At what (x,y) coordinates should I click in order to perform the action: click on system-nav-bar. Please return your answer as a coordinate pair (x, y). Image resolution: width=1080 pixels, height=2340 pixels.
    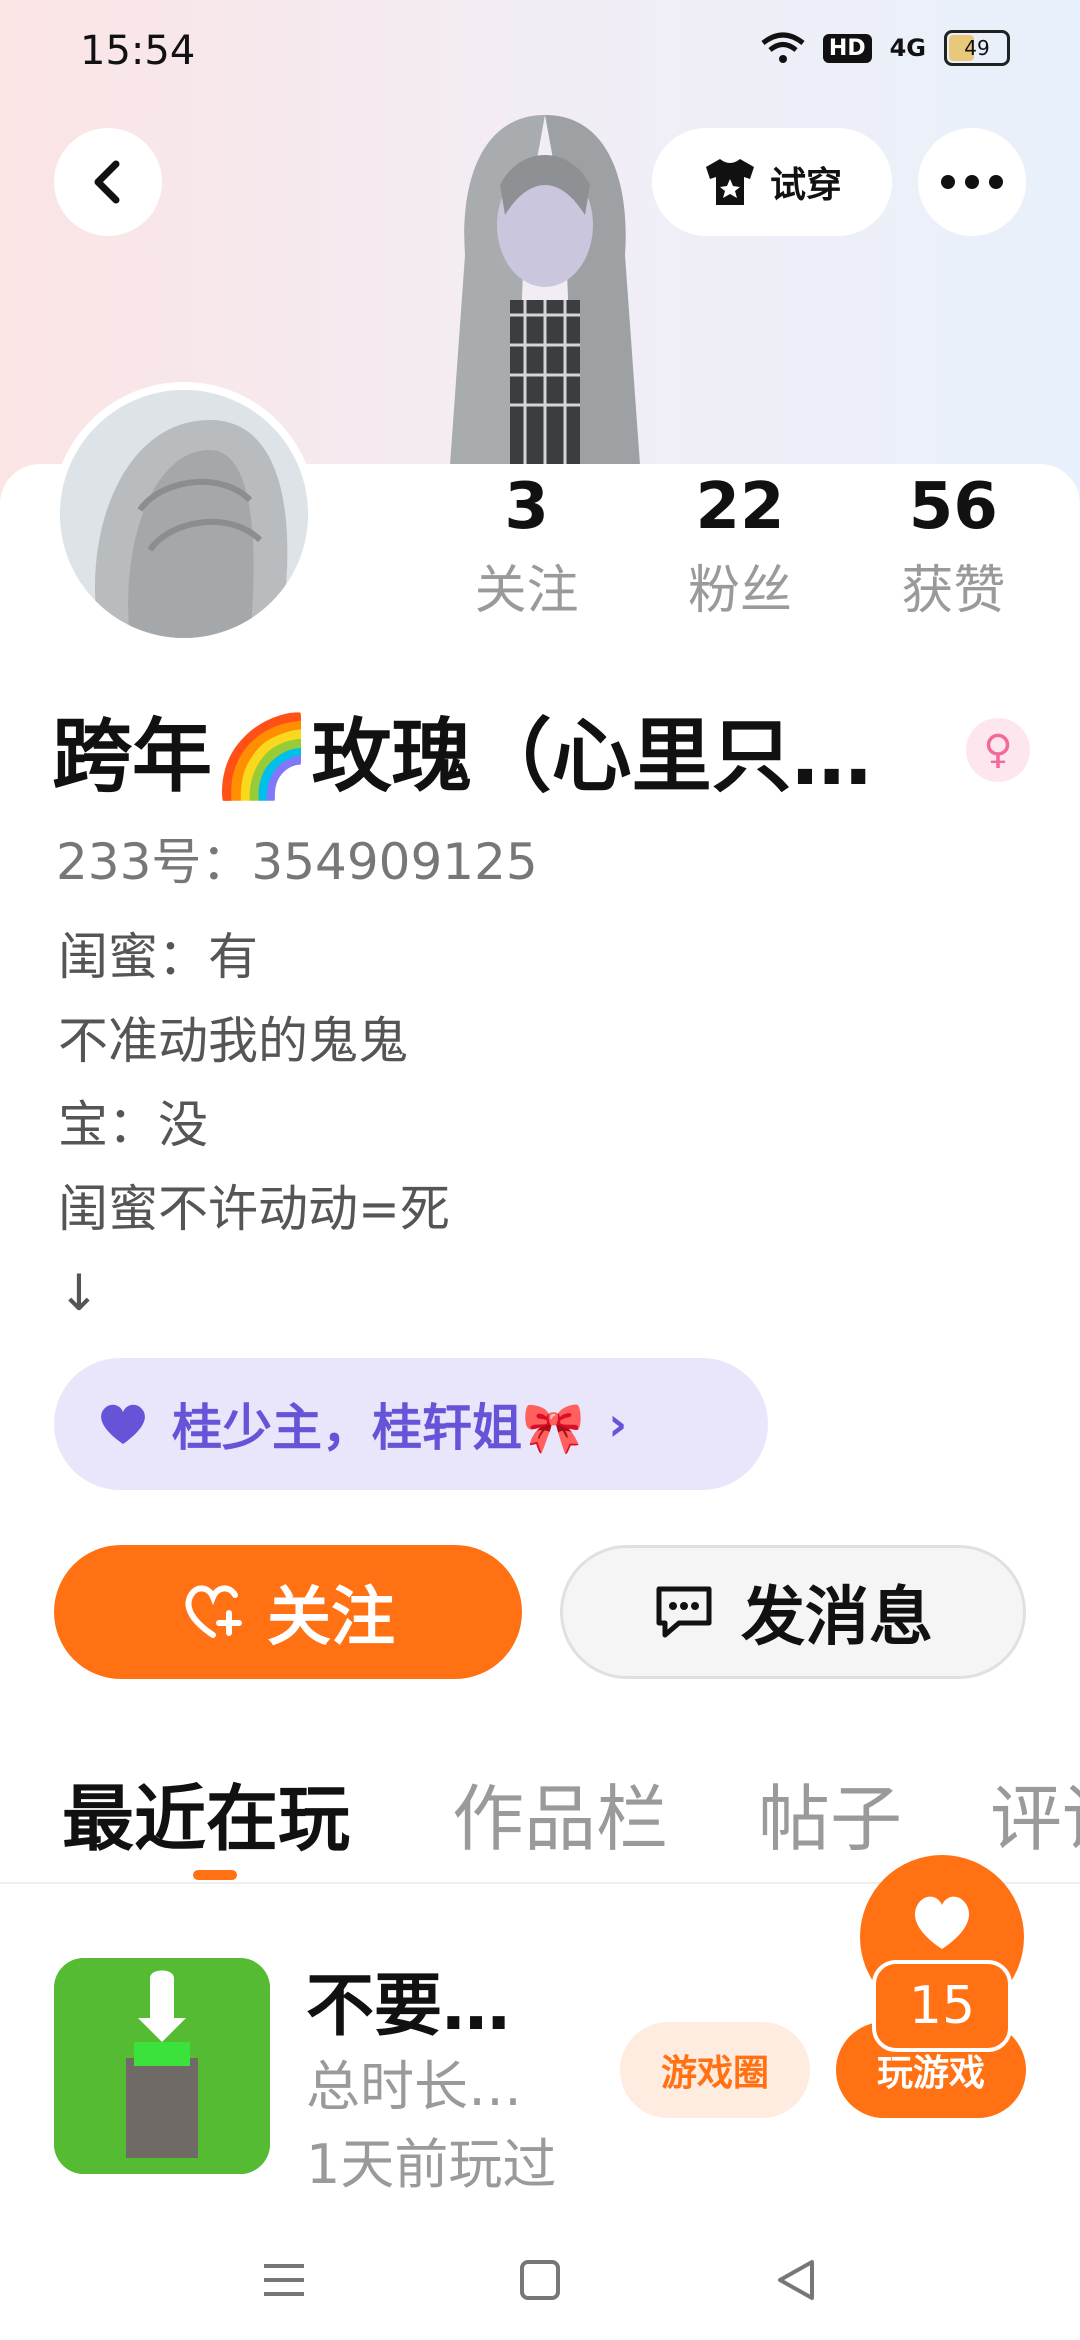
    Looking at the image, I should click on (540, 2280).